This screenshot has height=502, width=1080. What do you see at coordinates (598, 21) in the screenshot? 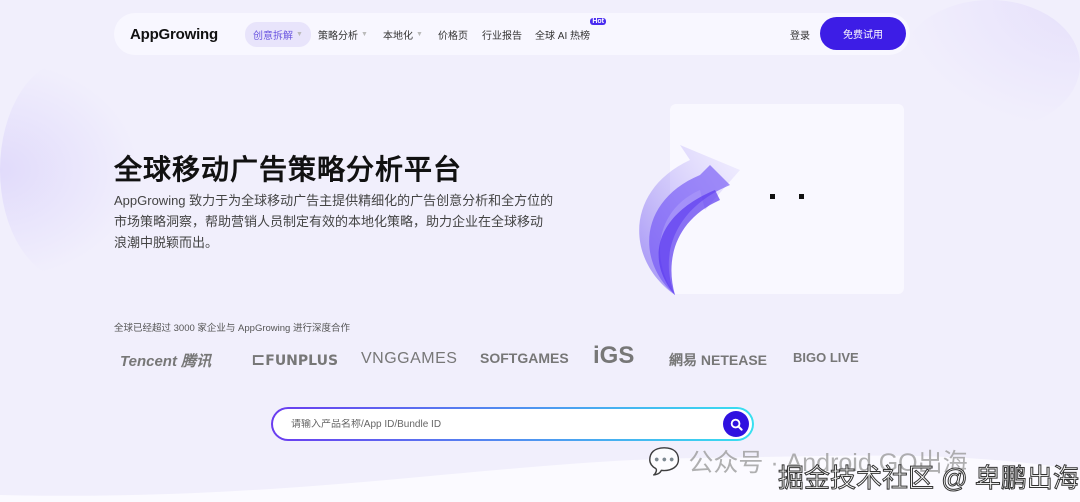
I see `hot-badge: Hot` at bounding box center [598, 21].